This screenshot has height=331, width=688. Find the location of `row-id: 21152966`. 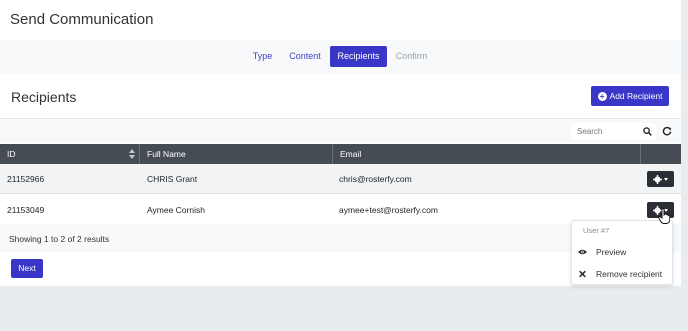

row-id: 21152966 is located at coordinates (26, 179).